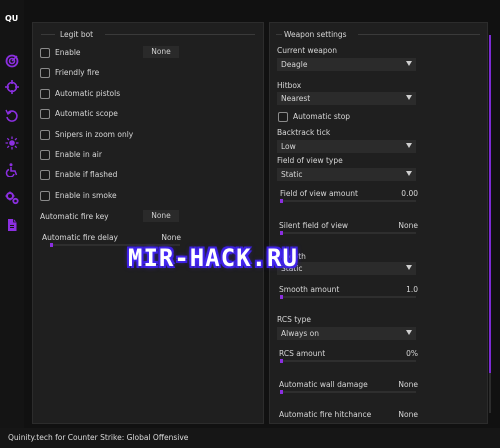 The width and height of the screenshot is (500, 448). What do you see at coordinates (296, 98) in the screenshot?
I see `dropdown-value: Nearest` at bounding box center [296, 98].